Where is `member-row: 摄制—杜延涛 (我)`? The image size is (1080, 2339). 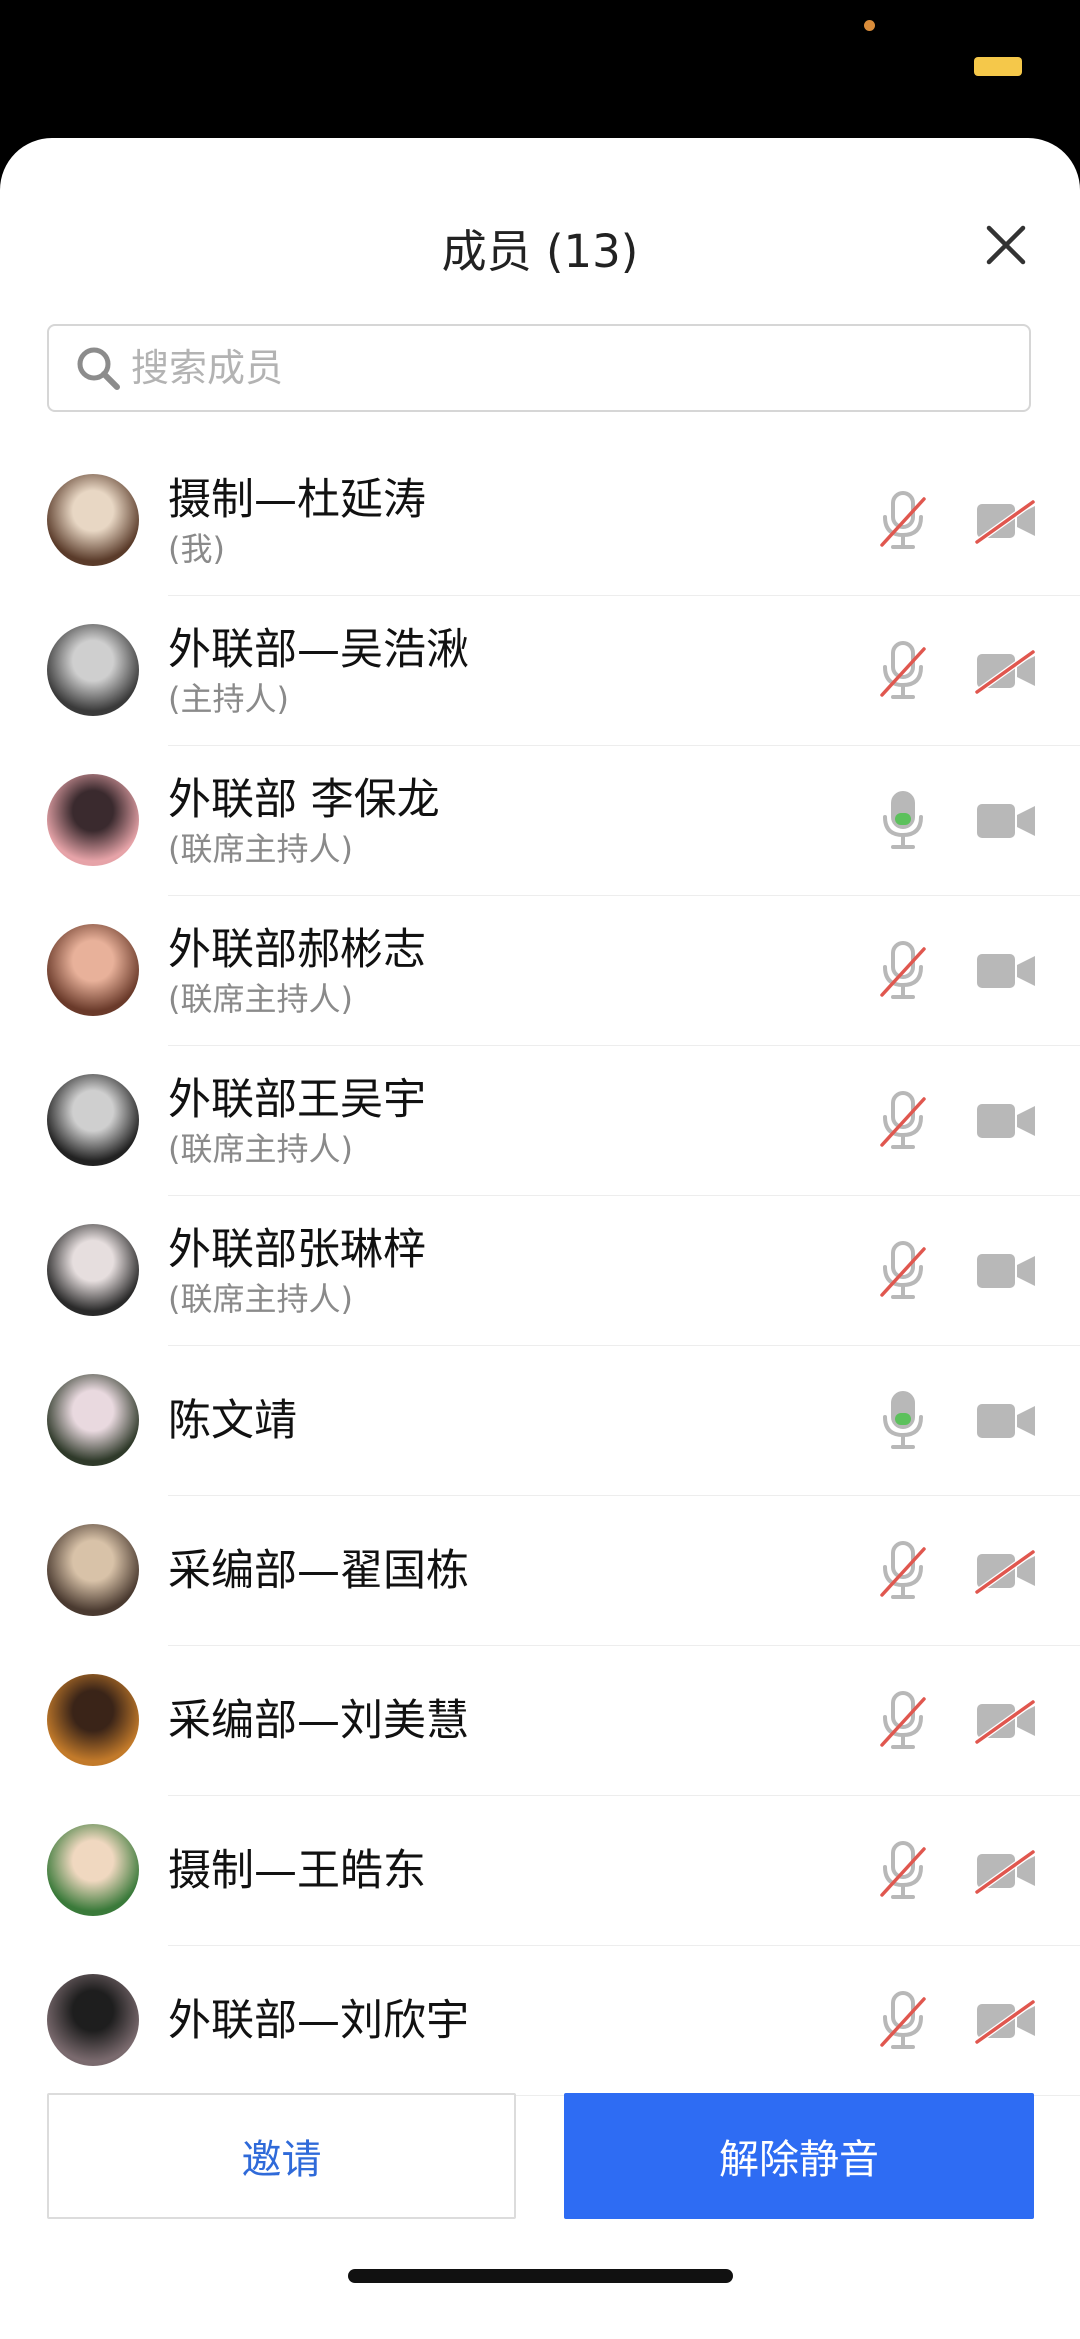 member-row: 摄制—杜延涛 (我) is located at coordinates (540, 521).